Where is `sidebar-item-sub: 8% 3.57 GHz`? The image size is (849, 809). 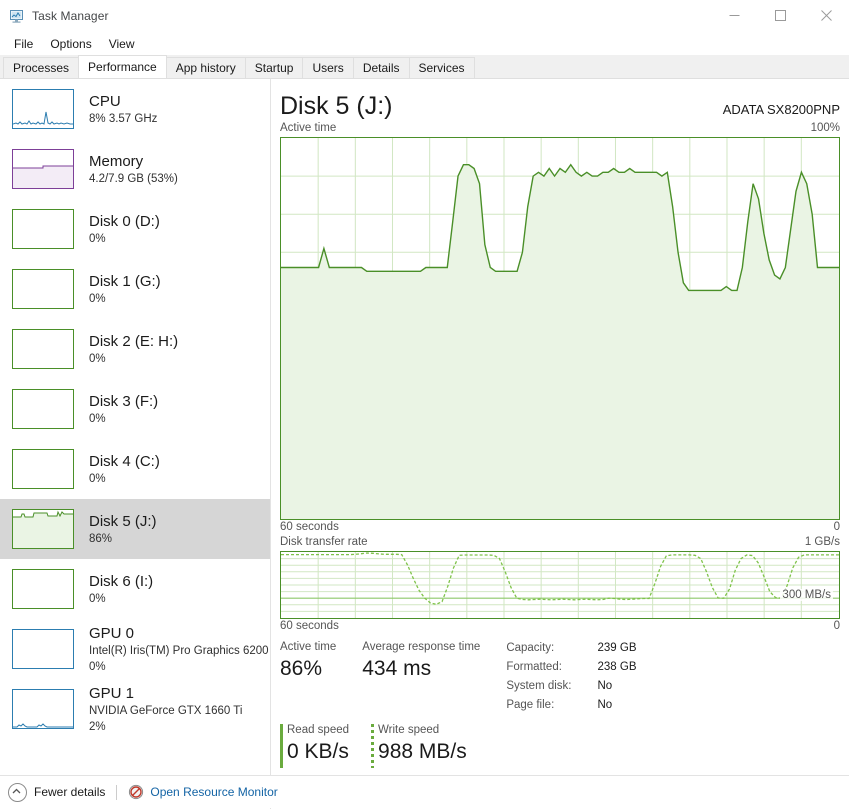
sidebar-item-sub: 8% 3.57 GHz is located at coordinates (123, 118).